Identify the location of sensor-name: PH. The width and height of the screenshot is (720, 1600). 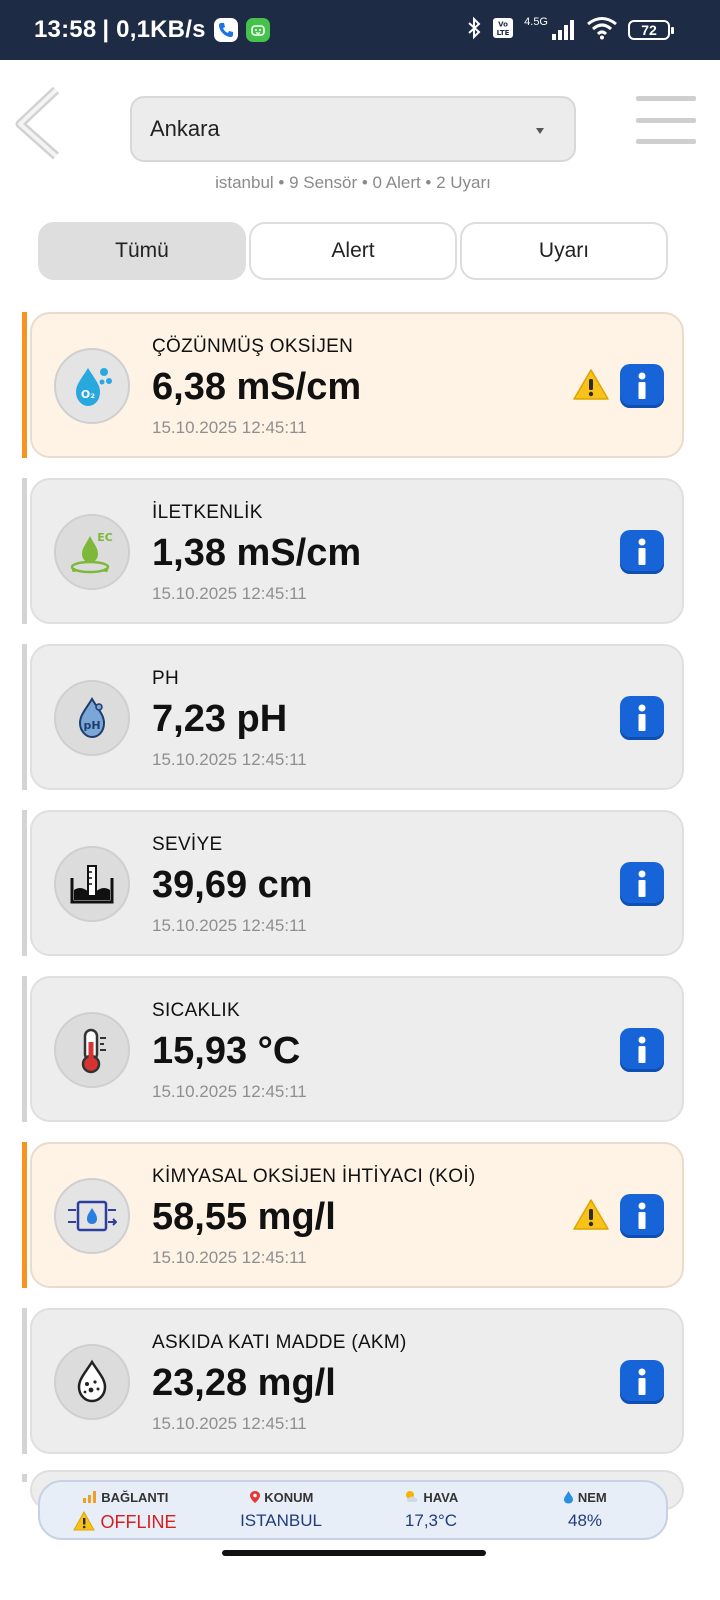
(165, 678).